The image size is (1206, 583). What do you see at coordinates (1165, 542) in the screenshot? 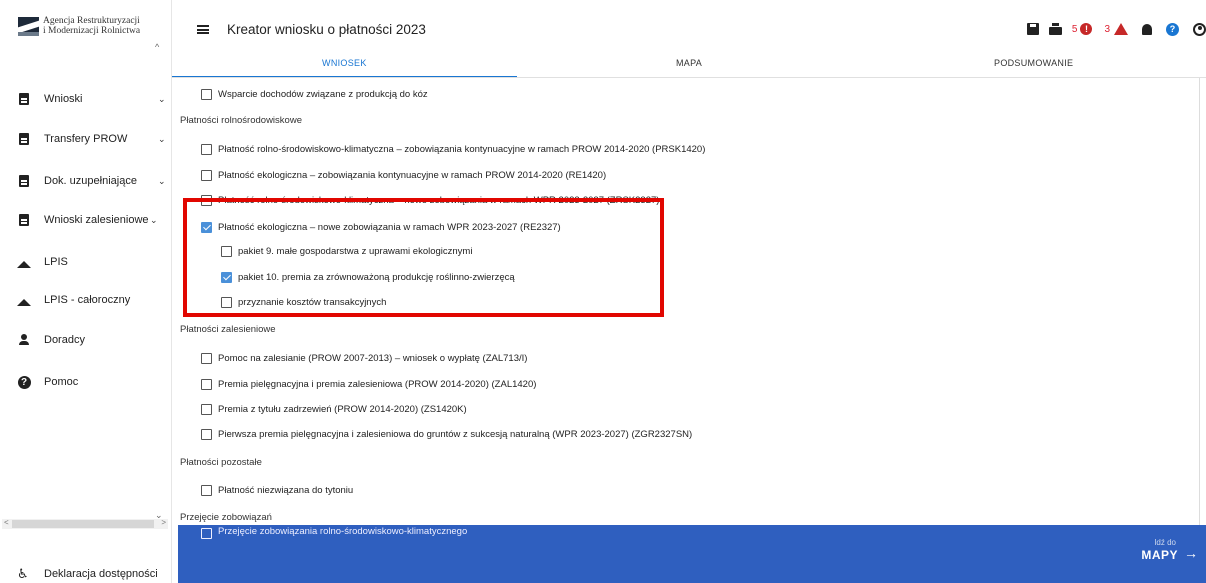
I see `next-step-small-label: Idź do` at bounding box center [1165, 542].